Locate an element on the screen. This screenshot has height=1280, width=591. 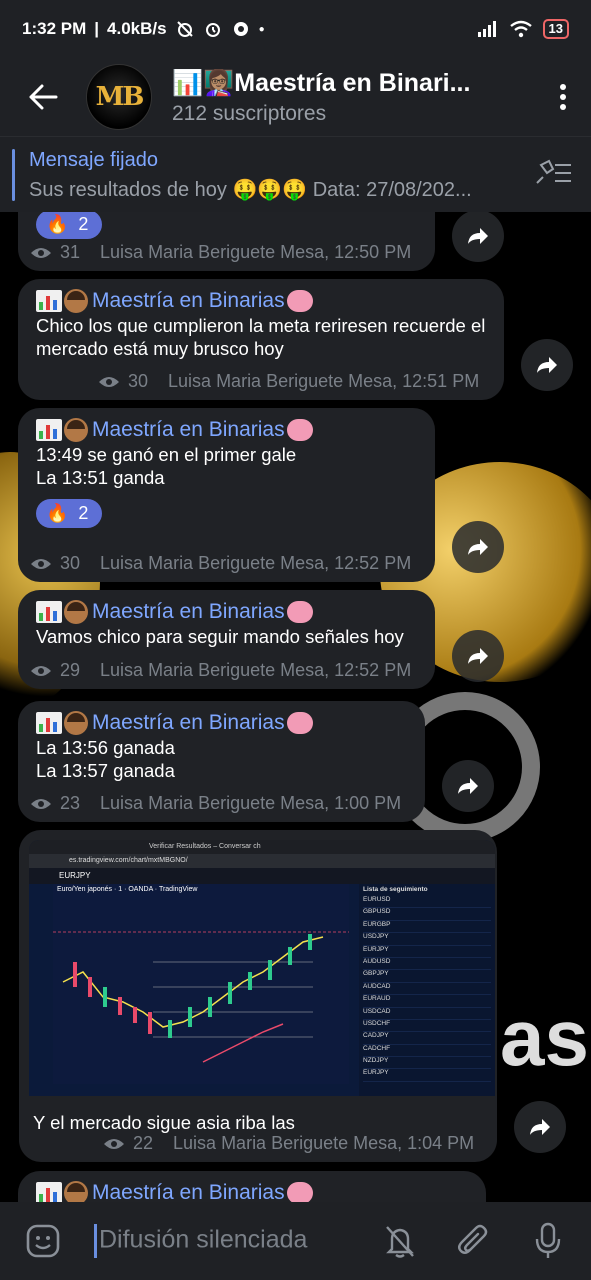
channel-avatar: MB is located at coordinates (119, 97).